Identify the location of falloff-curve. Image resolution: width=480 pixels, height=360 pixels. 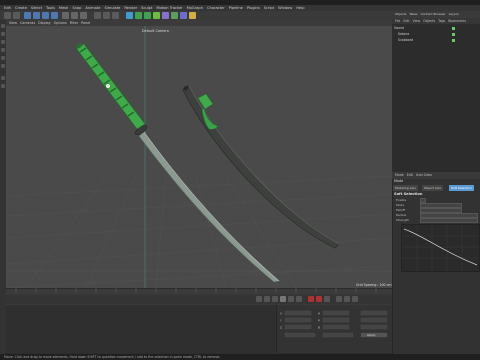
(440, 248).